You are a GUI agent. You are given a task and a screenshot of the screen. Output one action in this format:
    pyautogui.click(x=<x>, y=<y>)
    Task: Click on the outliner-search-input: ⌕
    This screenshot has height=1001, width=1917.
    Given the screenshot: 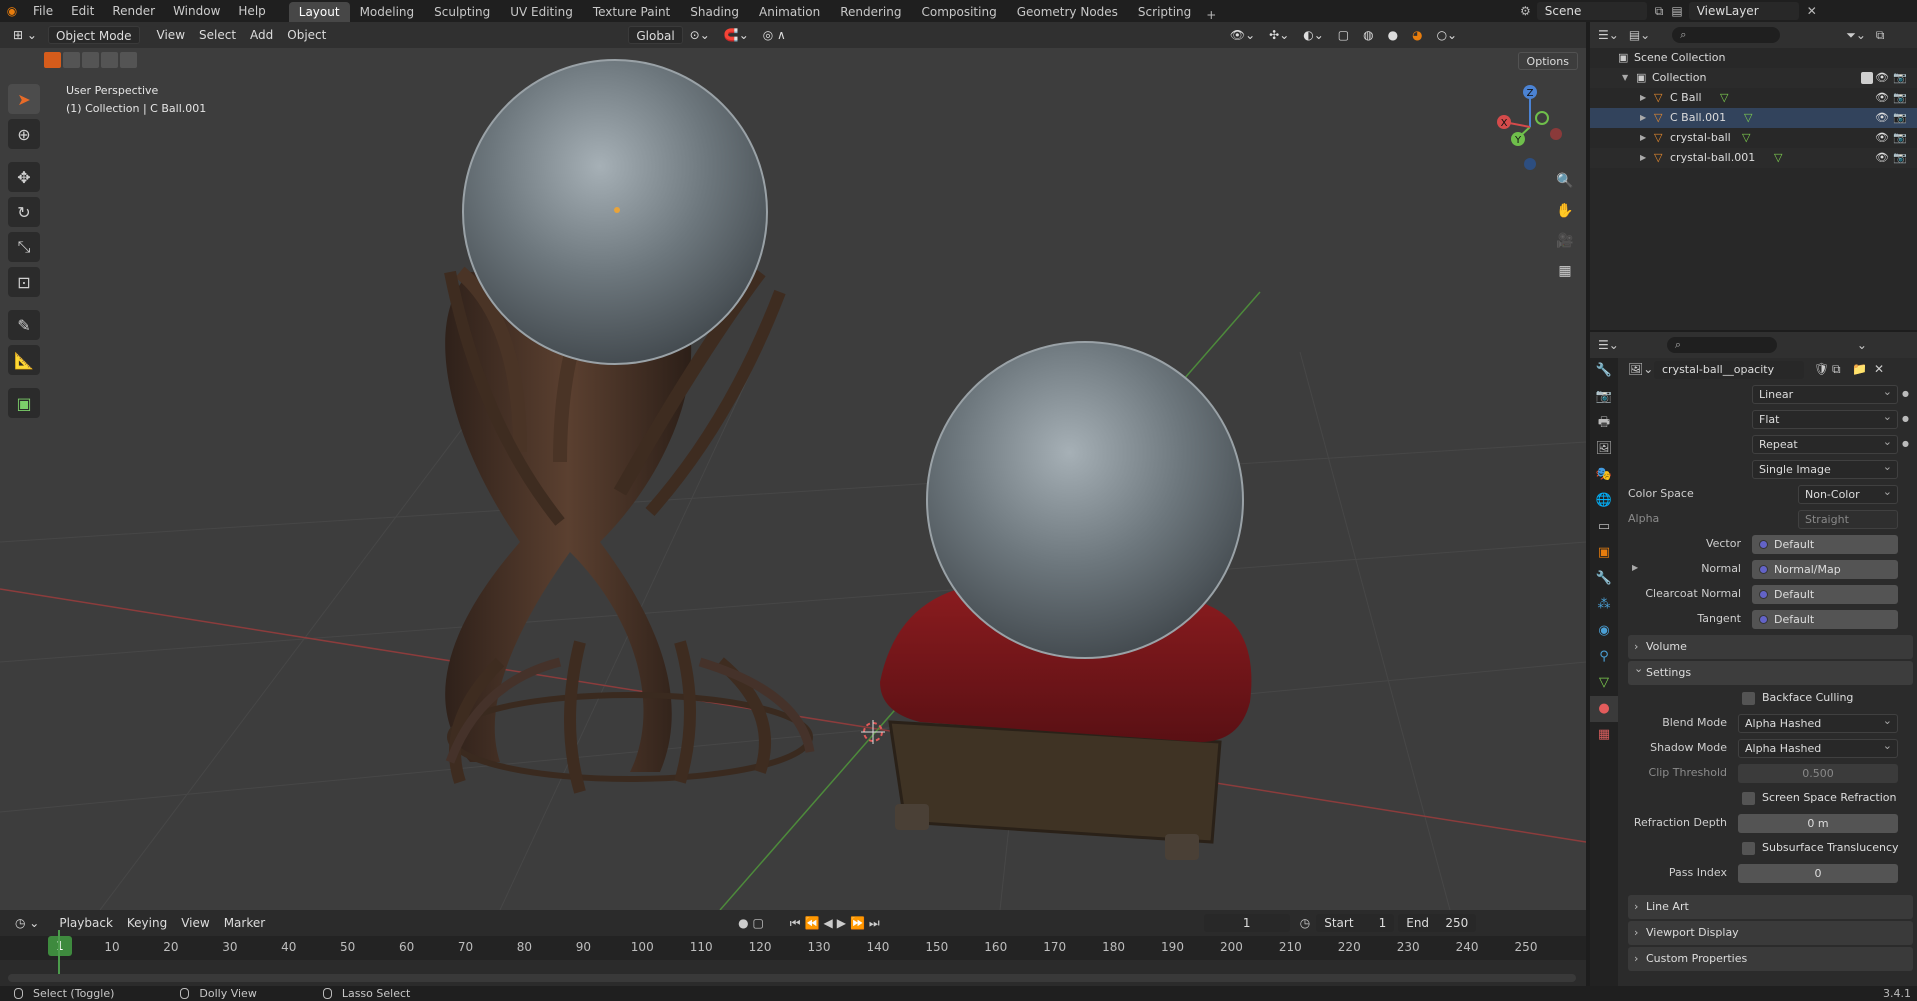 What is the action you would take?
    pyautogui.click(x=1726, y=35)
    